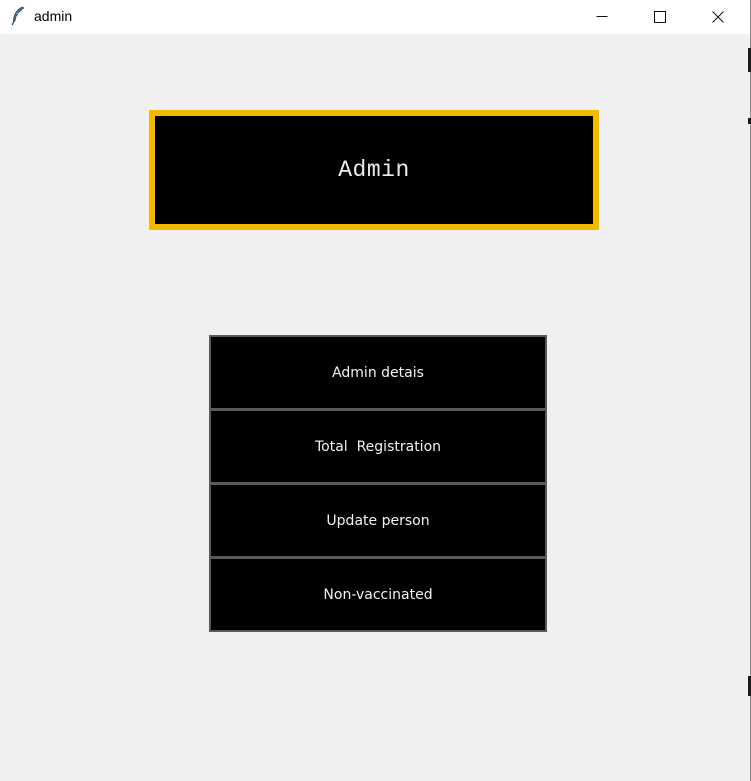 The height and width of the screenshot is (781, 751). I want to click on minimize-button, so click(602, 17).